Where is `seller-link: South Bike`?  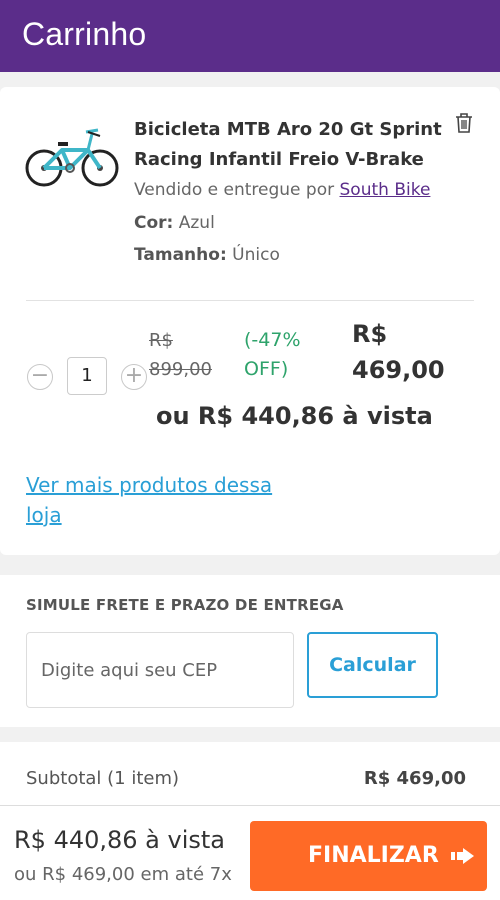
seller-link: South Bike is located at coordinates (385, 190).